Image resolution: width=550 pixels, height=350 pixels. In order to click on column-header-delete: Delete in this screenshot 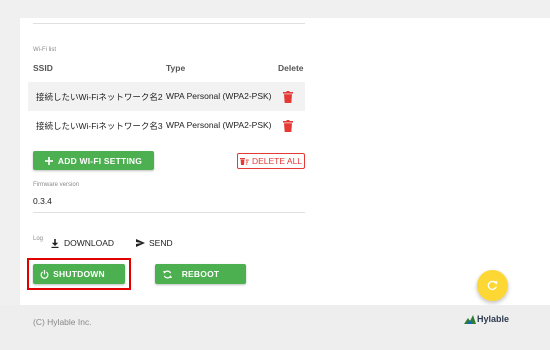, I will do `click(291, 68)`.